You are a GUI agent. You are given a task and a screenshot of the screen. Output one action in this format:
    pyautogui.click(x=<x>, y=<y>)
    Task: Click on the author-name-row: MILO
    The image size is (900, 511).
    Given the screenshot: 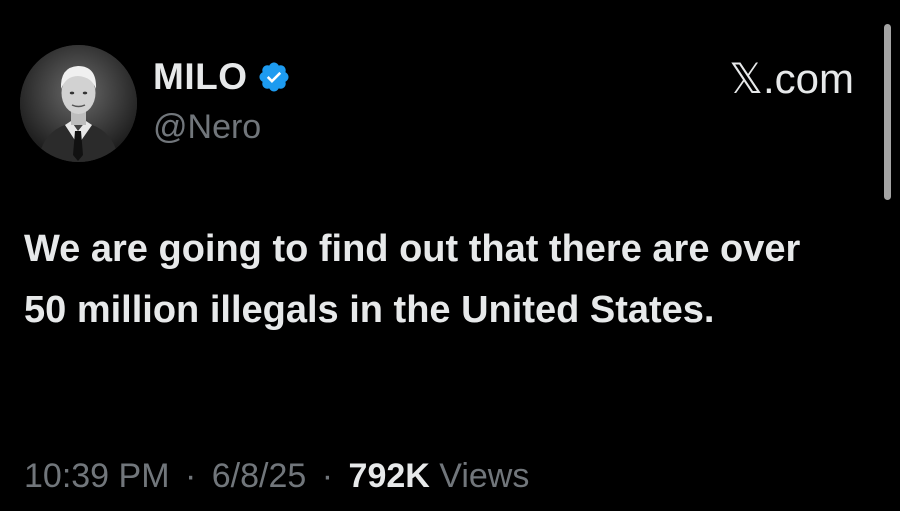 What is the action you would take?
    pyautogui.click(x=222, y=77)
    